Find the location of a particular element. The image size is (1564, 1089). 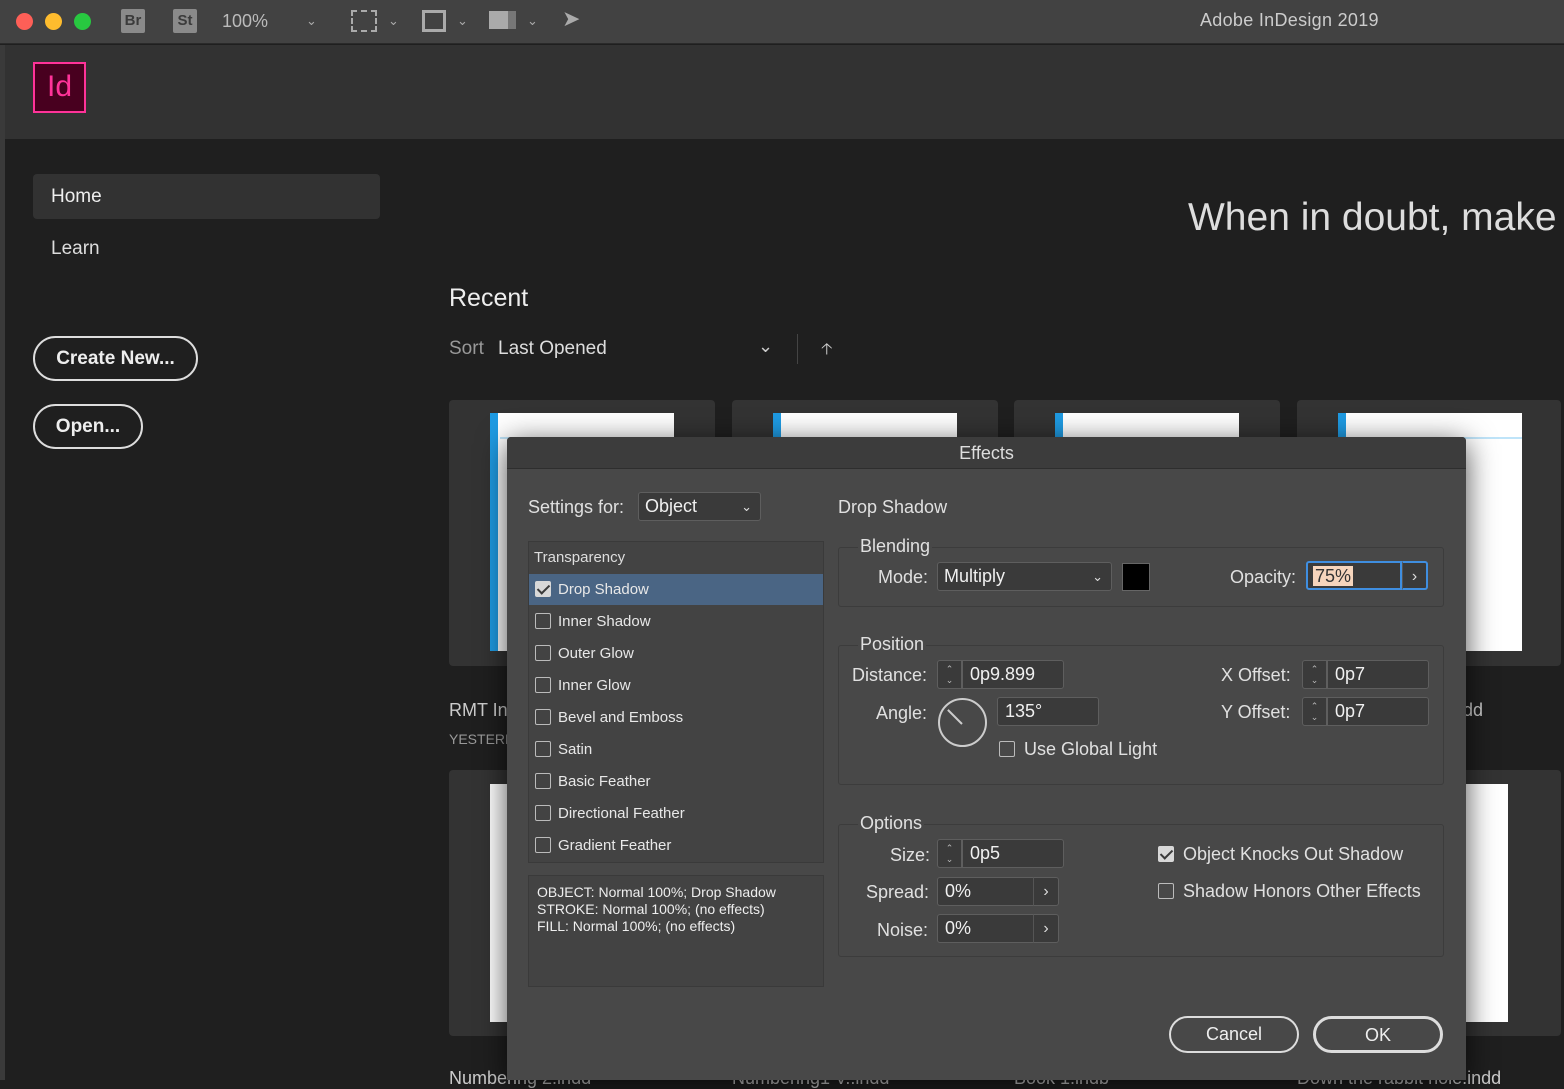

size-input: 0p5 is located at coordinates (1013, 853).